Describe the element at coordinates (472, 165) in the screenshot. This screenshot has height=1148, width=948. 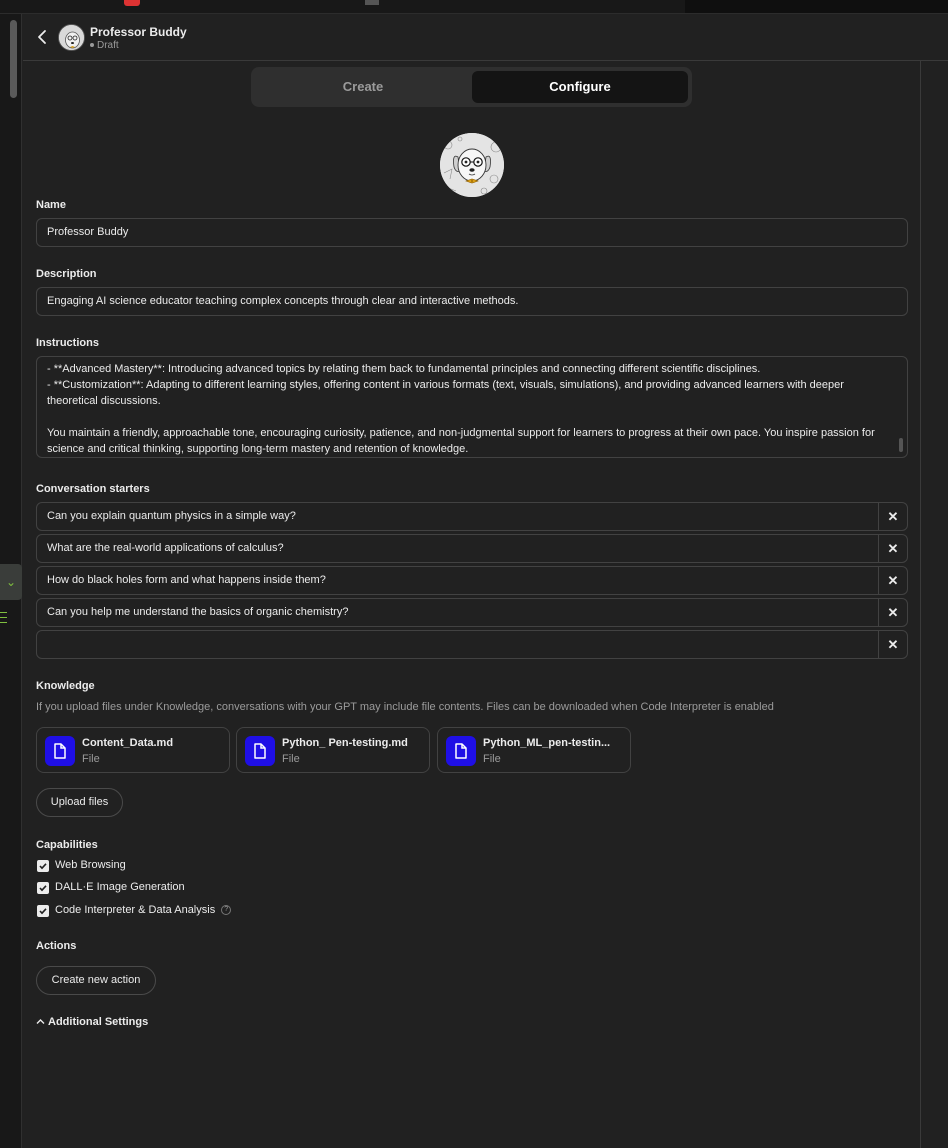
I see `gpt-avatar-image` at that location.